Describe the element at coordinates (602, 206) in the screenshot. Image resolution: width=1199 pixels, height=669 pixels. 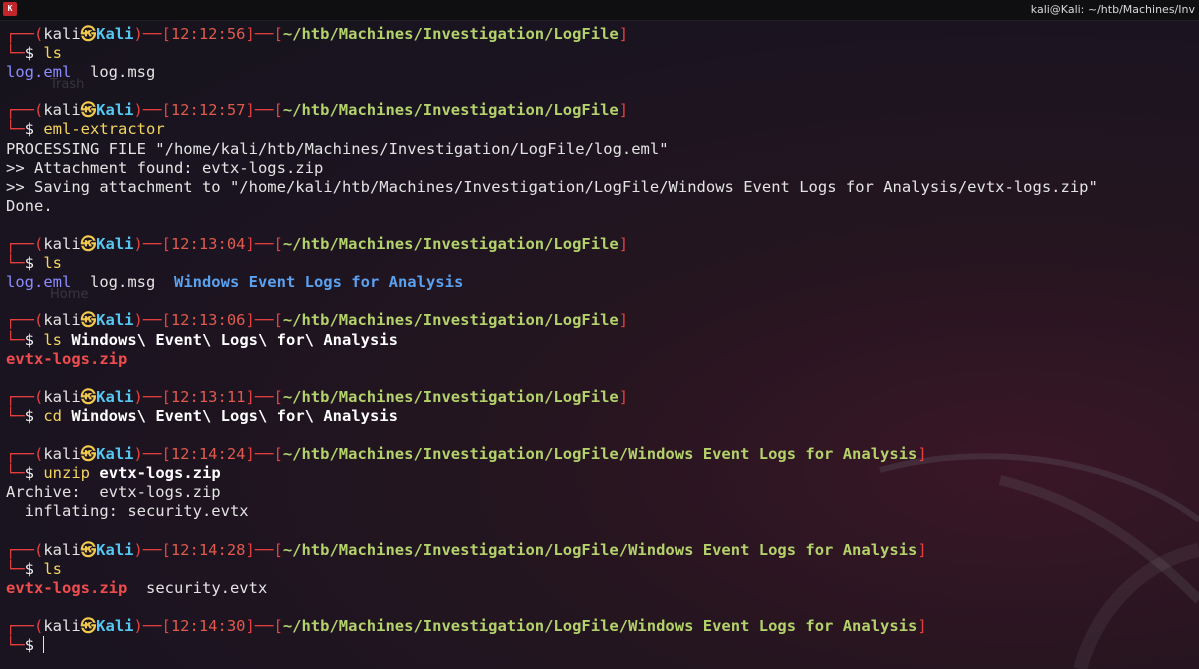
I see `output-line: Done.` at that location.